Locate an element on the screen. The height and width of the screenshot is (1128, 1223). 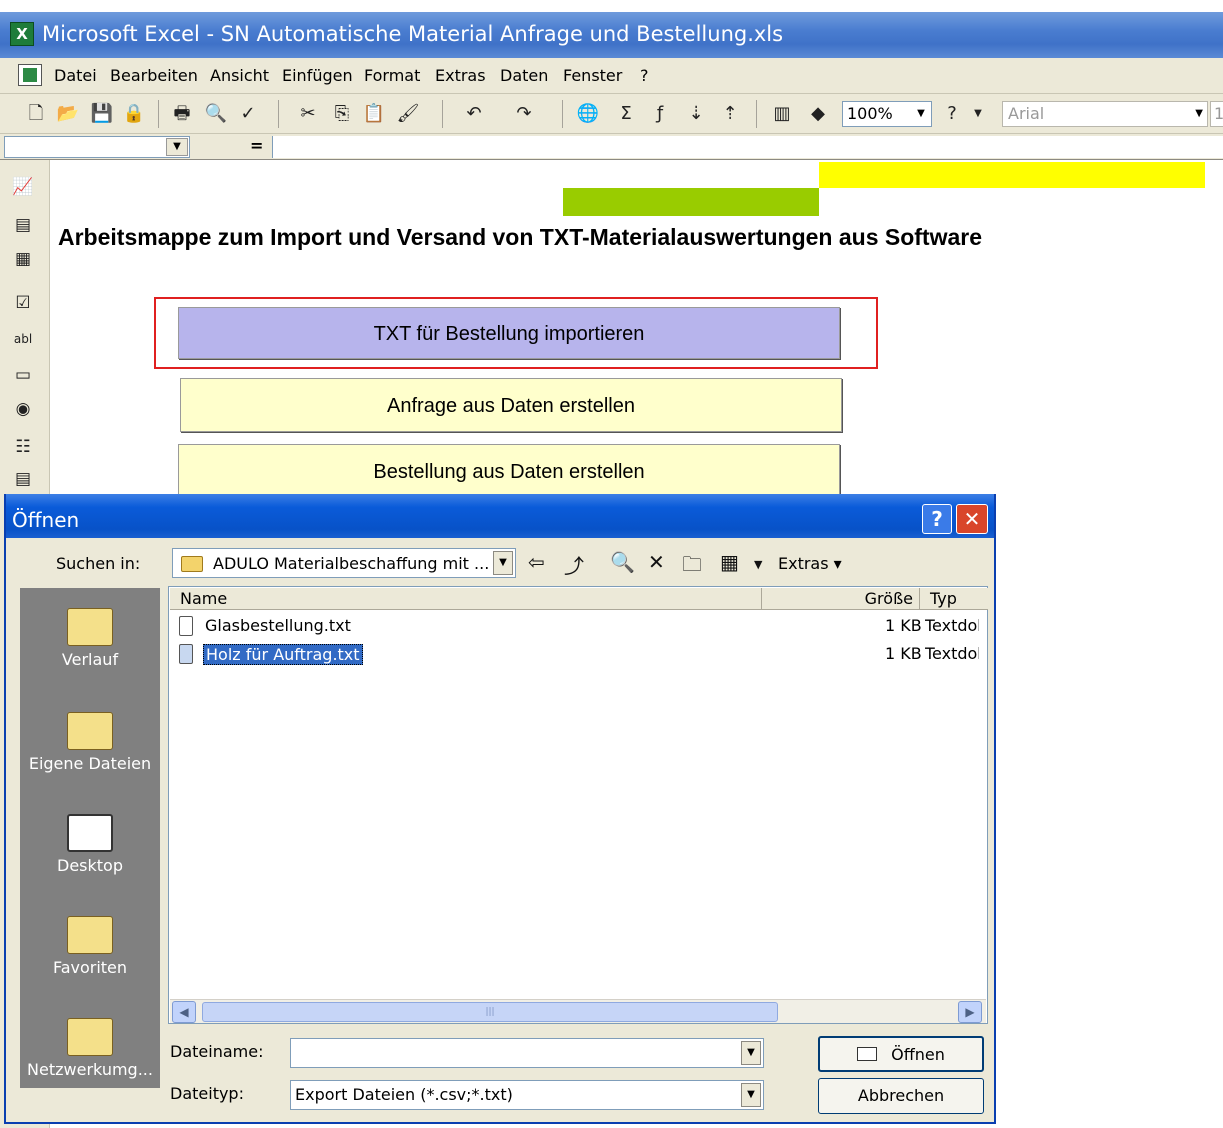
search-web-icon: 🔍 is located at coordinates (622, 562).